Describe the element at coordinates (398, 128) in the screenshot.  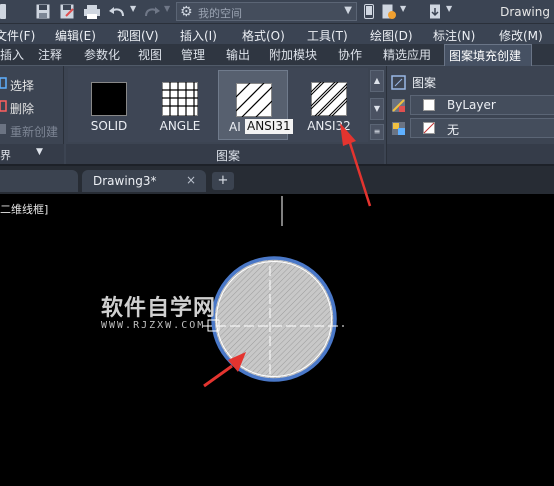
I see `background-color-icon` at that location.